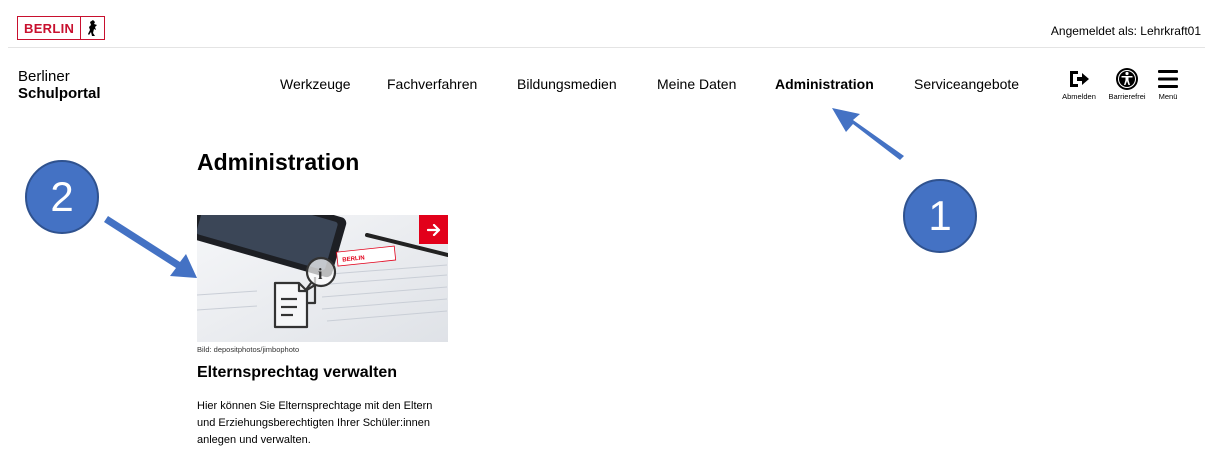 The height and width of the screenshot is (473, 1213). What do you see at coordinates (606, 47) in the screenshot?
I see `top-divider` at bounding box center [606, 47].